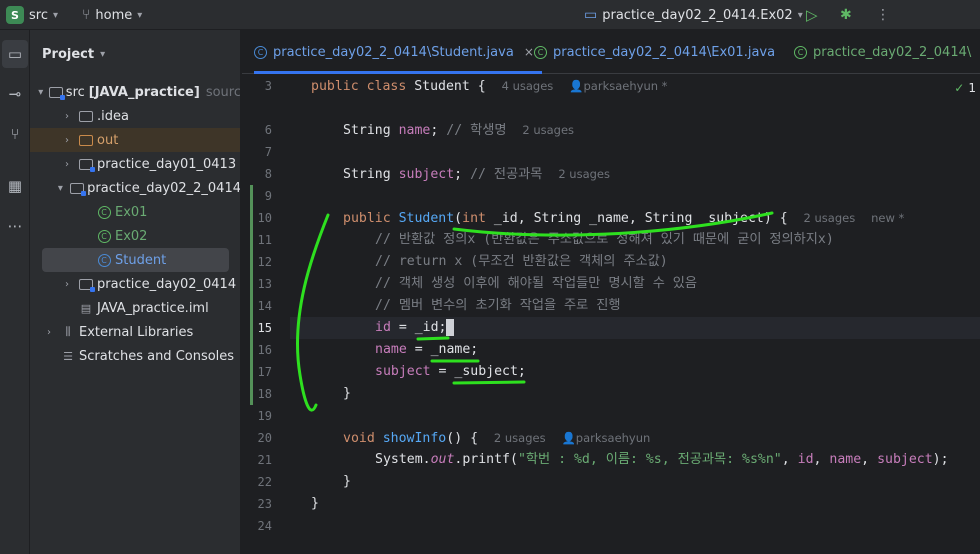 The image size is (980, 554). Describe the element at coordinates (887, 218) in the screenshot. I see `new-hint: new *` at that location.